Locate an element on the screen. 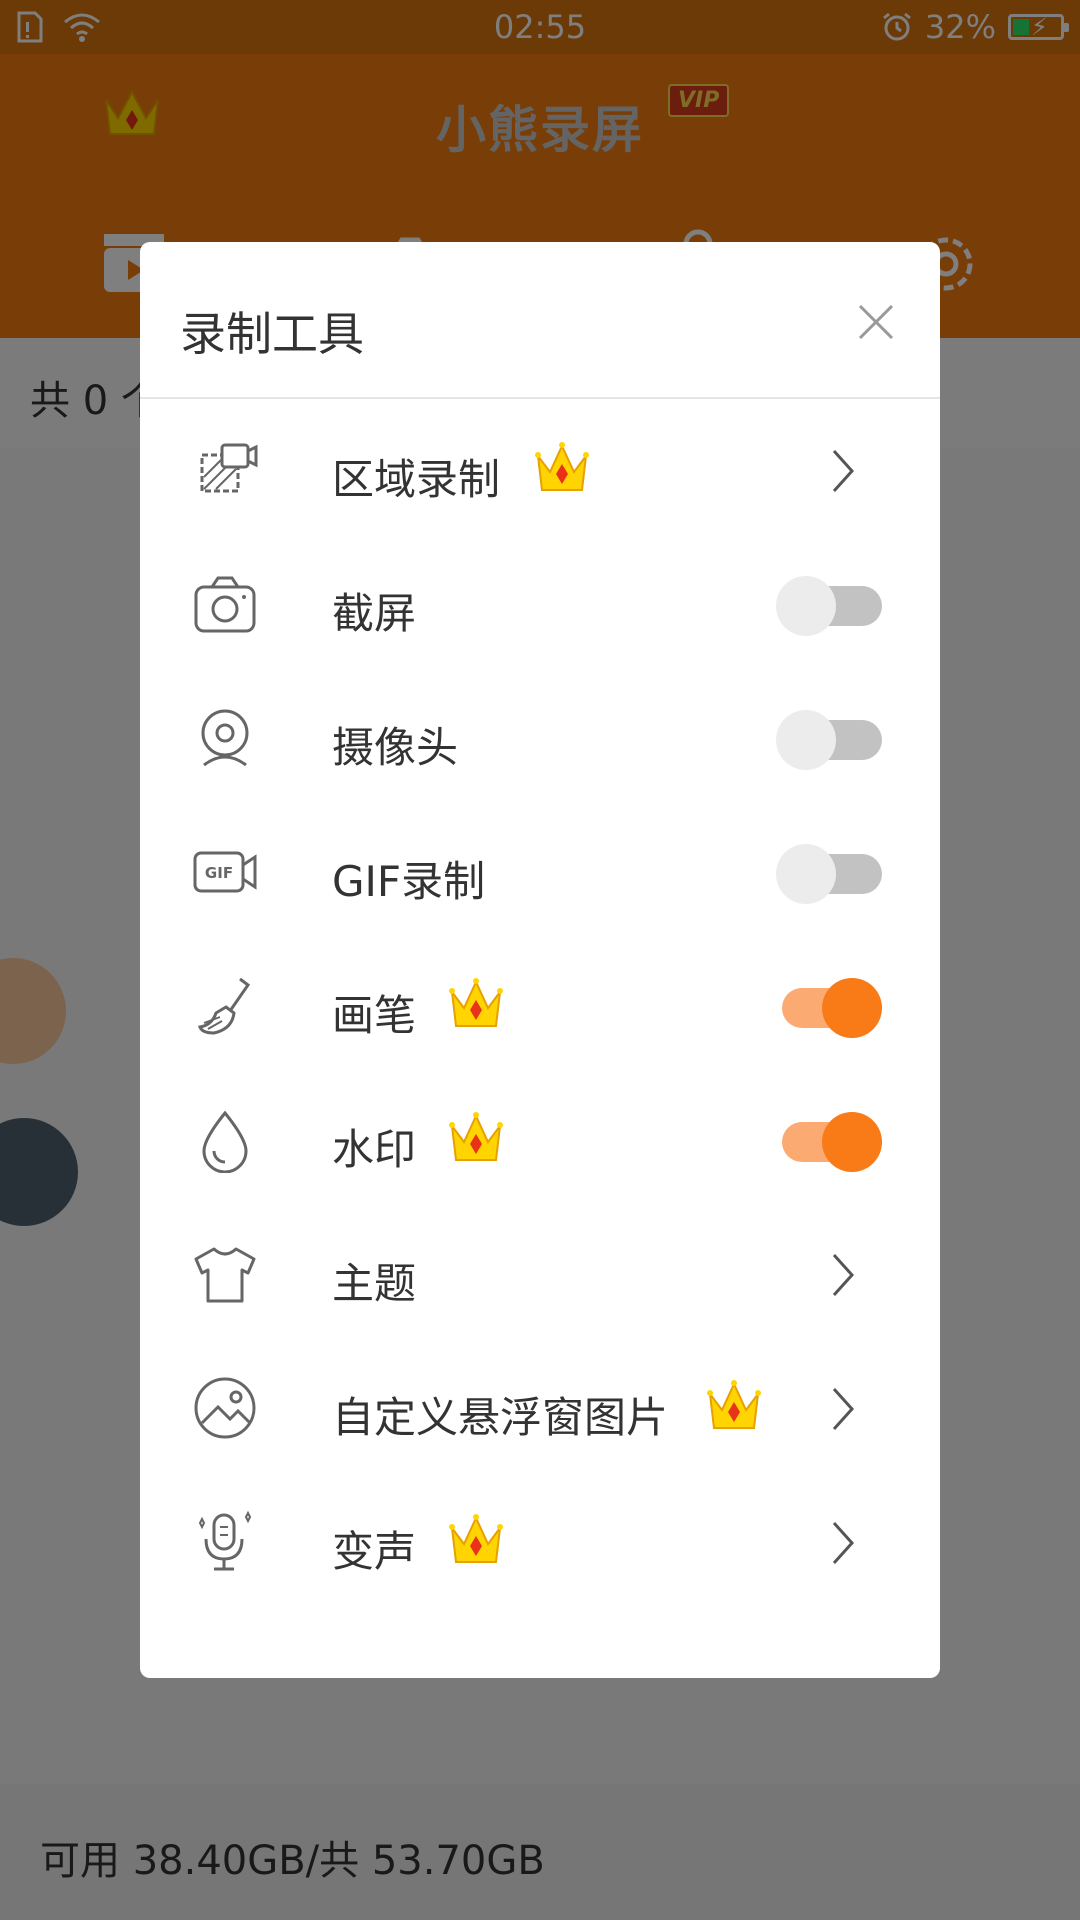 Image resolution: width=1080 pixels, height=1920 pixels. dialog-title: 录制工具 is located at coordinates (272, 334).